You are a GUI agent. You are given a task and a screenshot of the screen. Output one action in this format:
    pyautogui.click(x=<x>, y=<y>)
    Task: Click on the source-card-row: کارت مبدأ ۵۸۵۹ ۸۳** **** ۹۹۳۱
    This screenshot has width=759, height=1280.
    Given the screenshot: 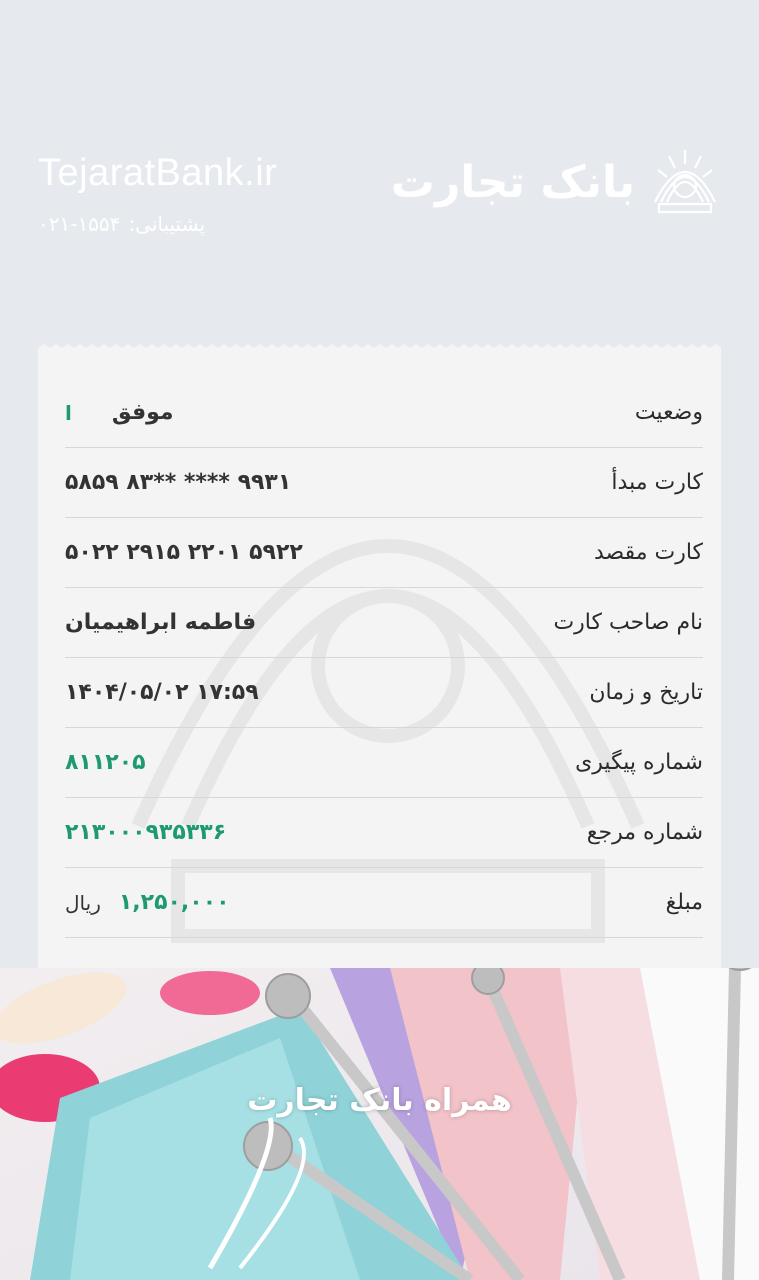 What is the action you would take?
    pyautogui.click(x=384, y=483)
    